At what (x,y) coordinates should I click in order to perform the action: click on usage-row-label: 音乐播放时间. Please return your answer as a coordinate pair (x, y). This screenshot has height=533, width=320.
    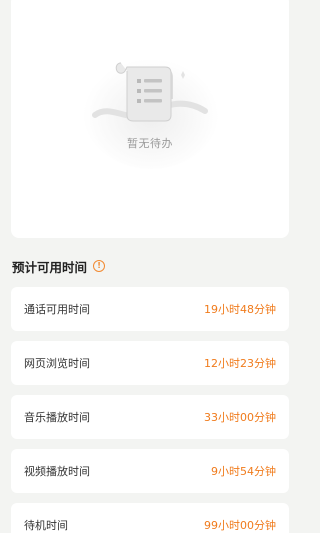
    Looking at the image, I should click on (57, 417).